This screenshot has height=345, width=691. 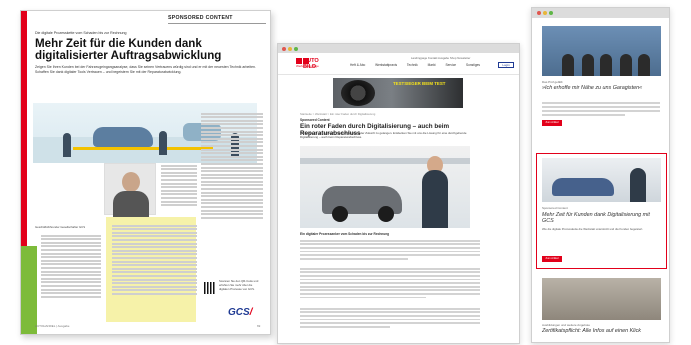 I want to click on divider, so click(x=217, y=23).